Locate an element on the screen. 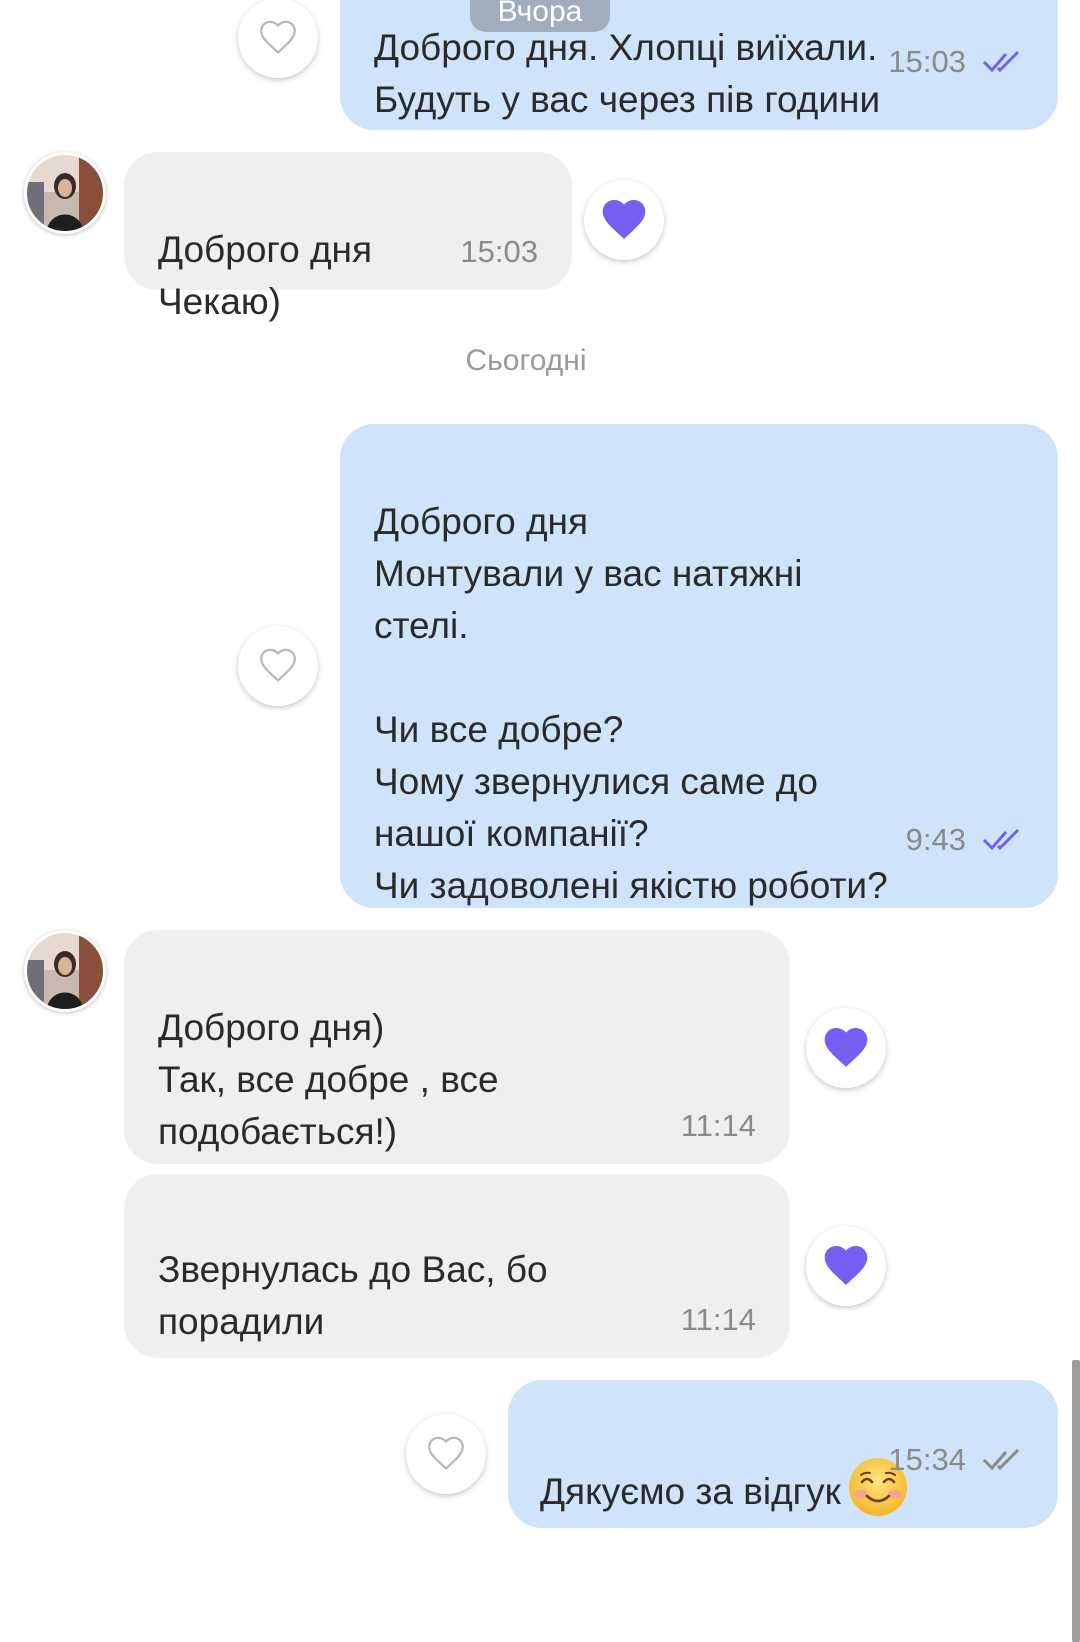  message-meta: 15:34 is located at coordinates (956, 1460).